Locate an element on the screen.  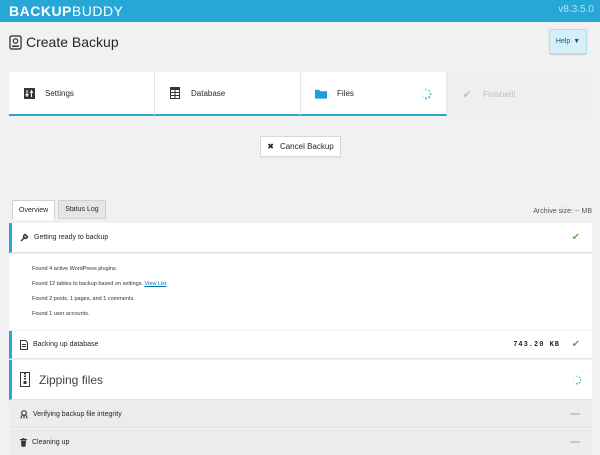
help-label: Help is located at coordinates (563, 41).